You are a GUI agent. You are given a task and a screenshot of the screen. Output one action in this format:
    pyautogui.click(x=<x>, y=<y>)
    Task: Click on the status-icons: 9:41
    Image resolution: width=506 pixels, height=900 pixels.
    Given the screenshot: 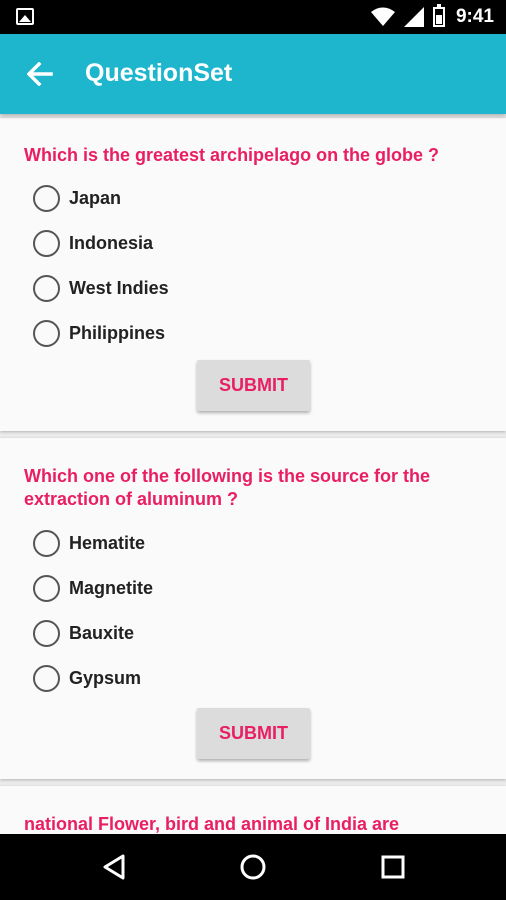 What is the action you would take?
    pyautogui.click(x=432, y=16)
    